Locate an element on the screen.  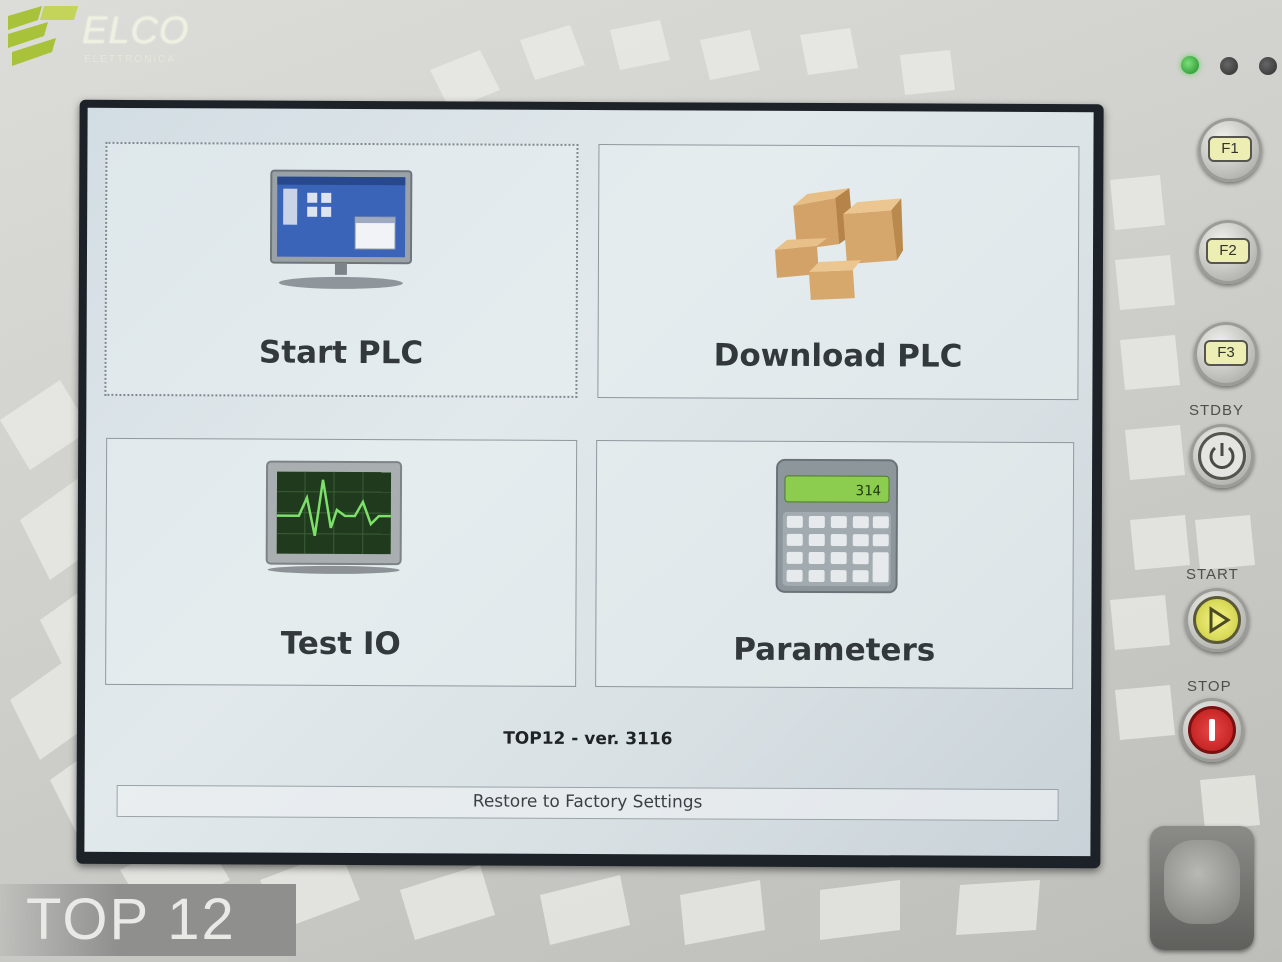
parameters-button: 314 Parameters is located at coordinates (835, 565).